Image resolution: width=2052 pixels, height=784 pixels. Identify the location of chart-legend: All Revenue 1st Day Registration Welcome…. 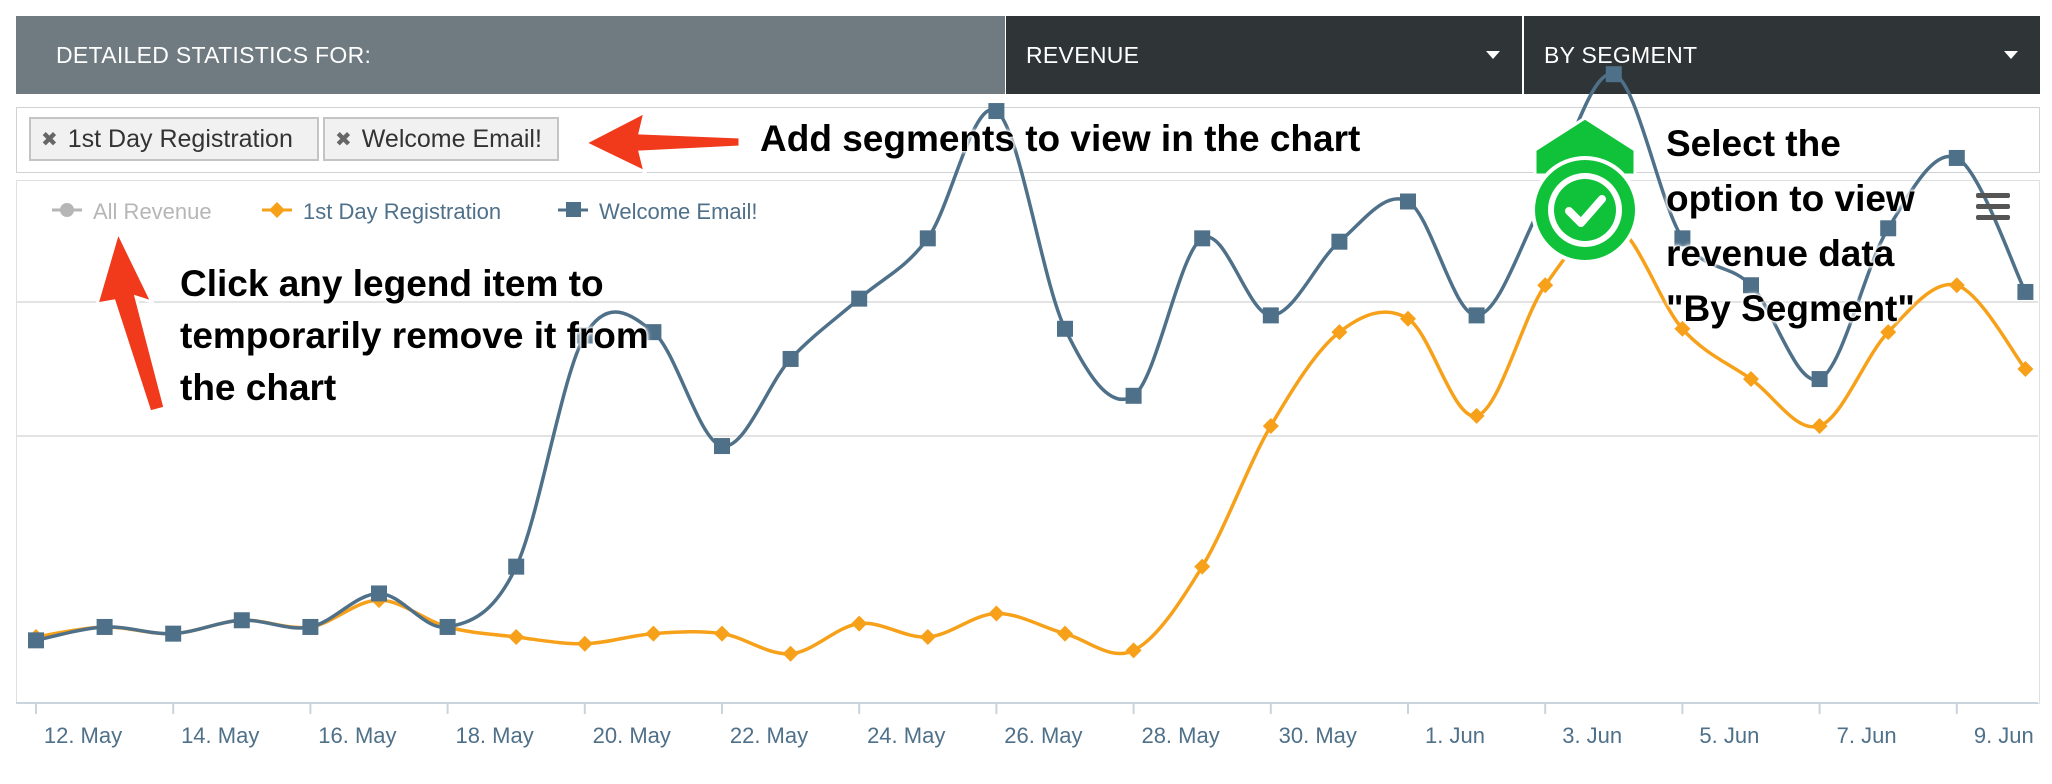
(405, 211).